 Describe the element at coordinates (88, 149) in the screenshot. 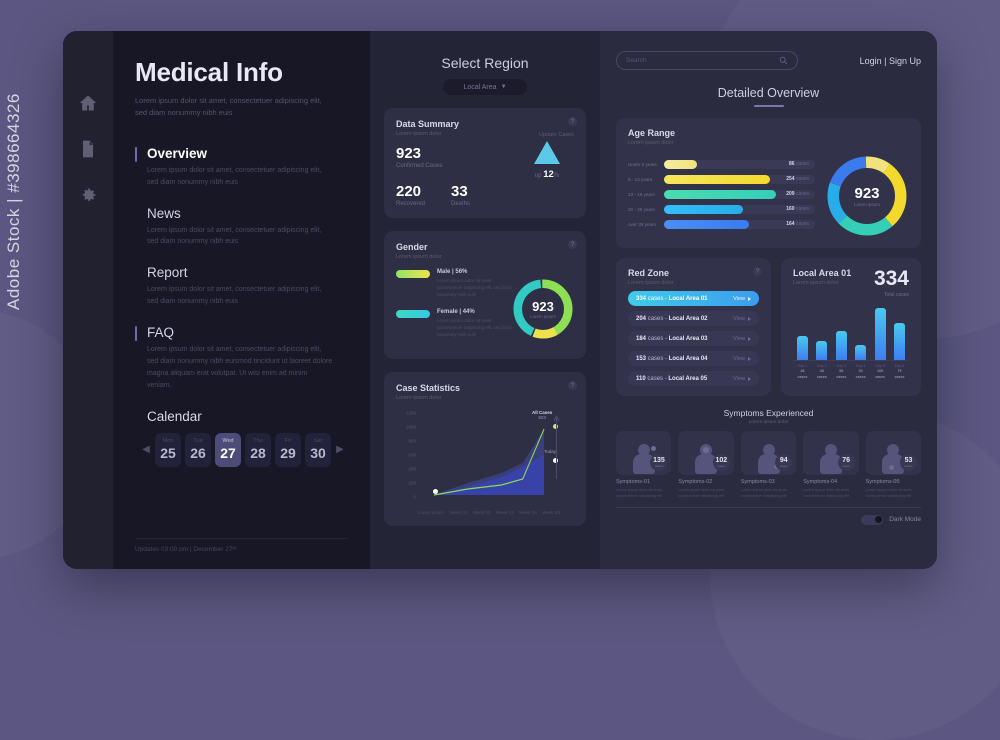

I see `document-icon` at that location.